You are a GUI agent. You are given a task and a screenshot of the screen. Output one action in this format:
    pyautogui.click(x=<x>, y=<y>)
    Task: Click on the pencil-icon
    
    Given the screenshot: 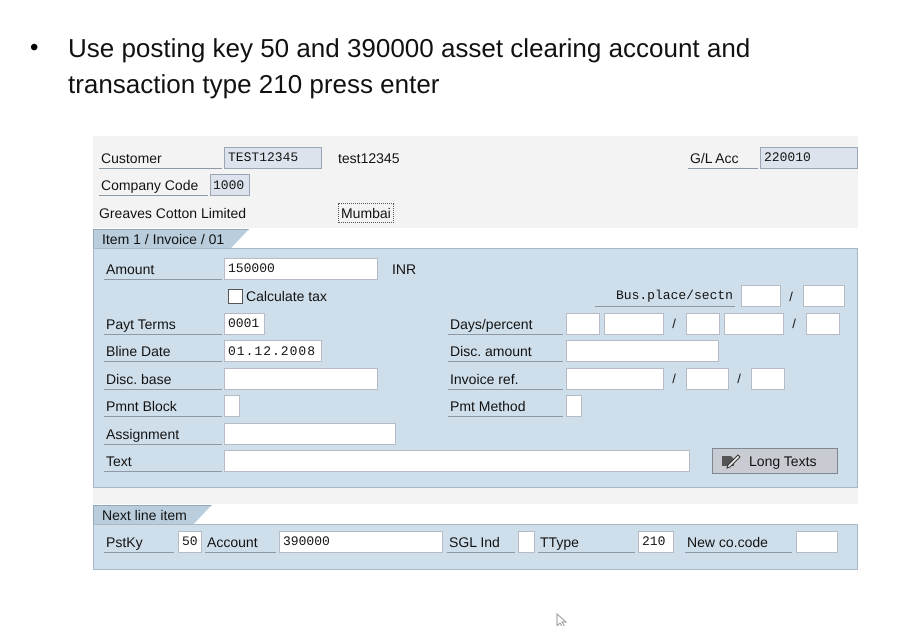 What is the action you would take?
    pyautogui.click(x=731, y=461)
    